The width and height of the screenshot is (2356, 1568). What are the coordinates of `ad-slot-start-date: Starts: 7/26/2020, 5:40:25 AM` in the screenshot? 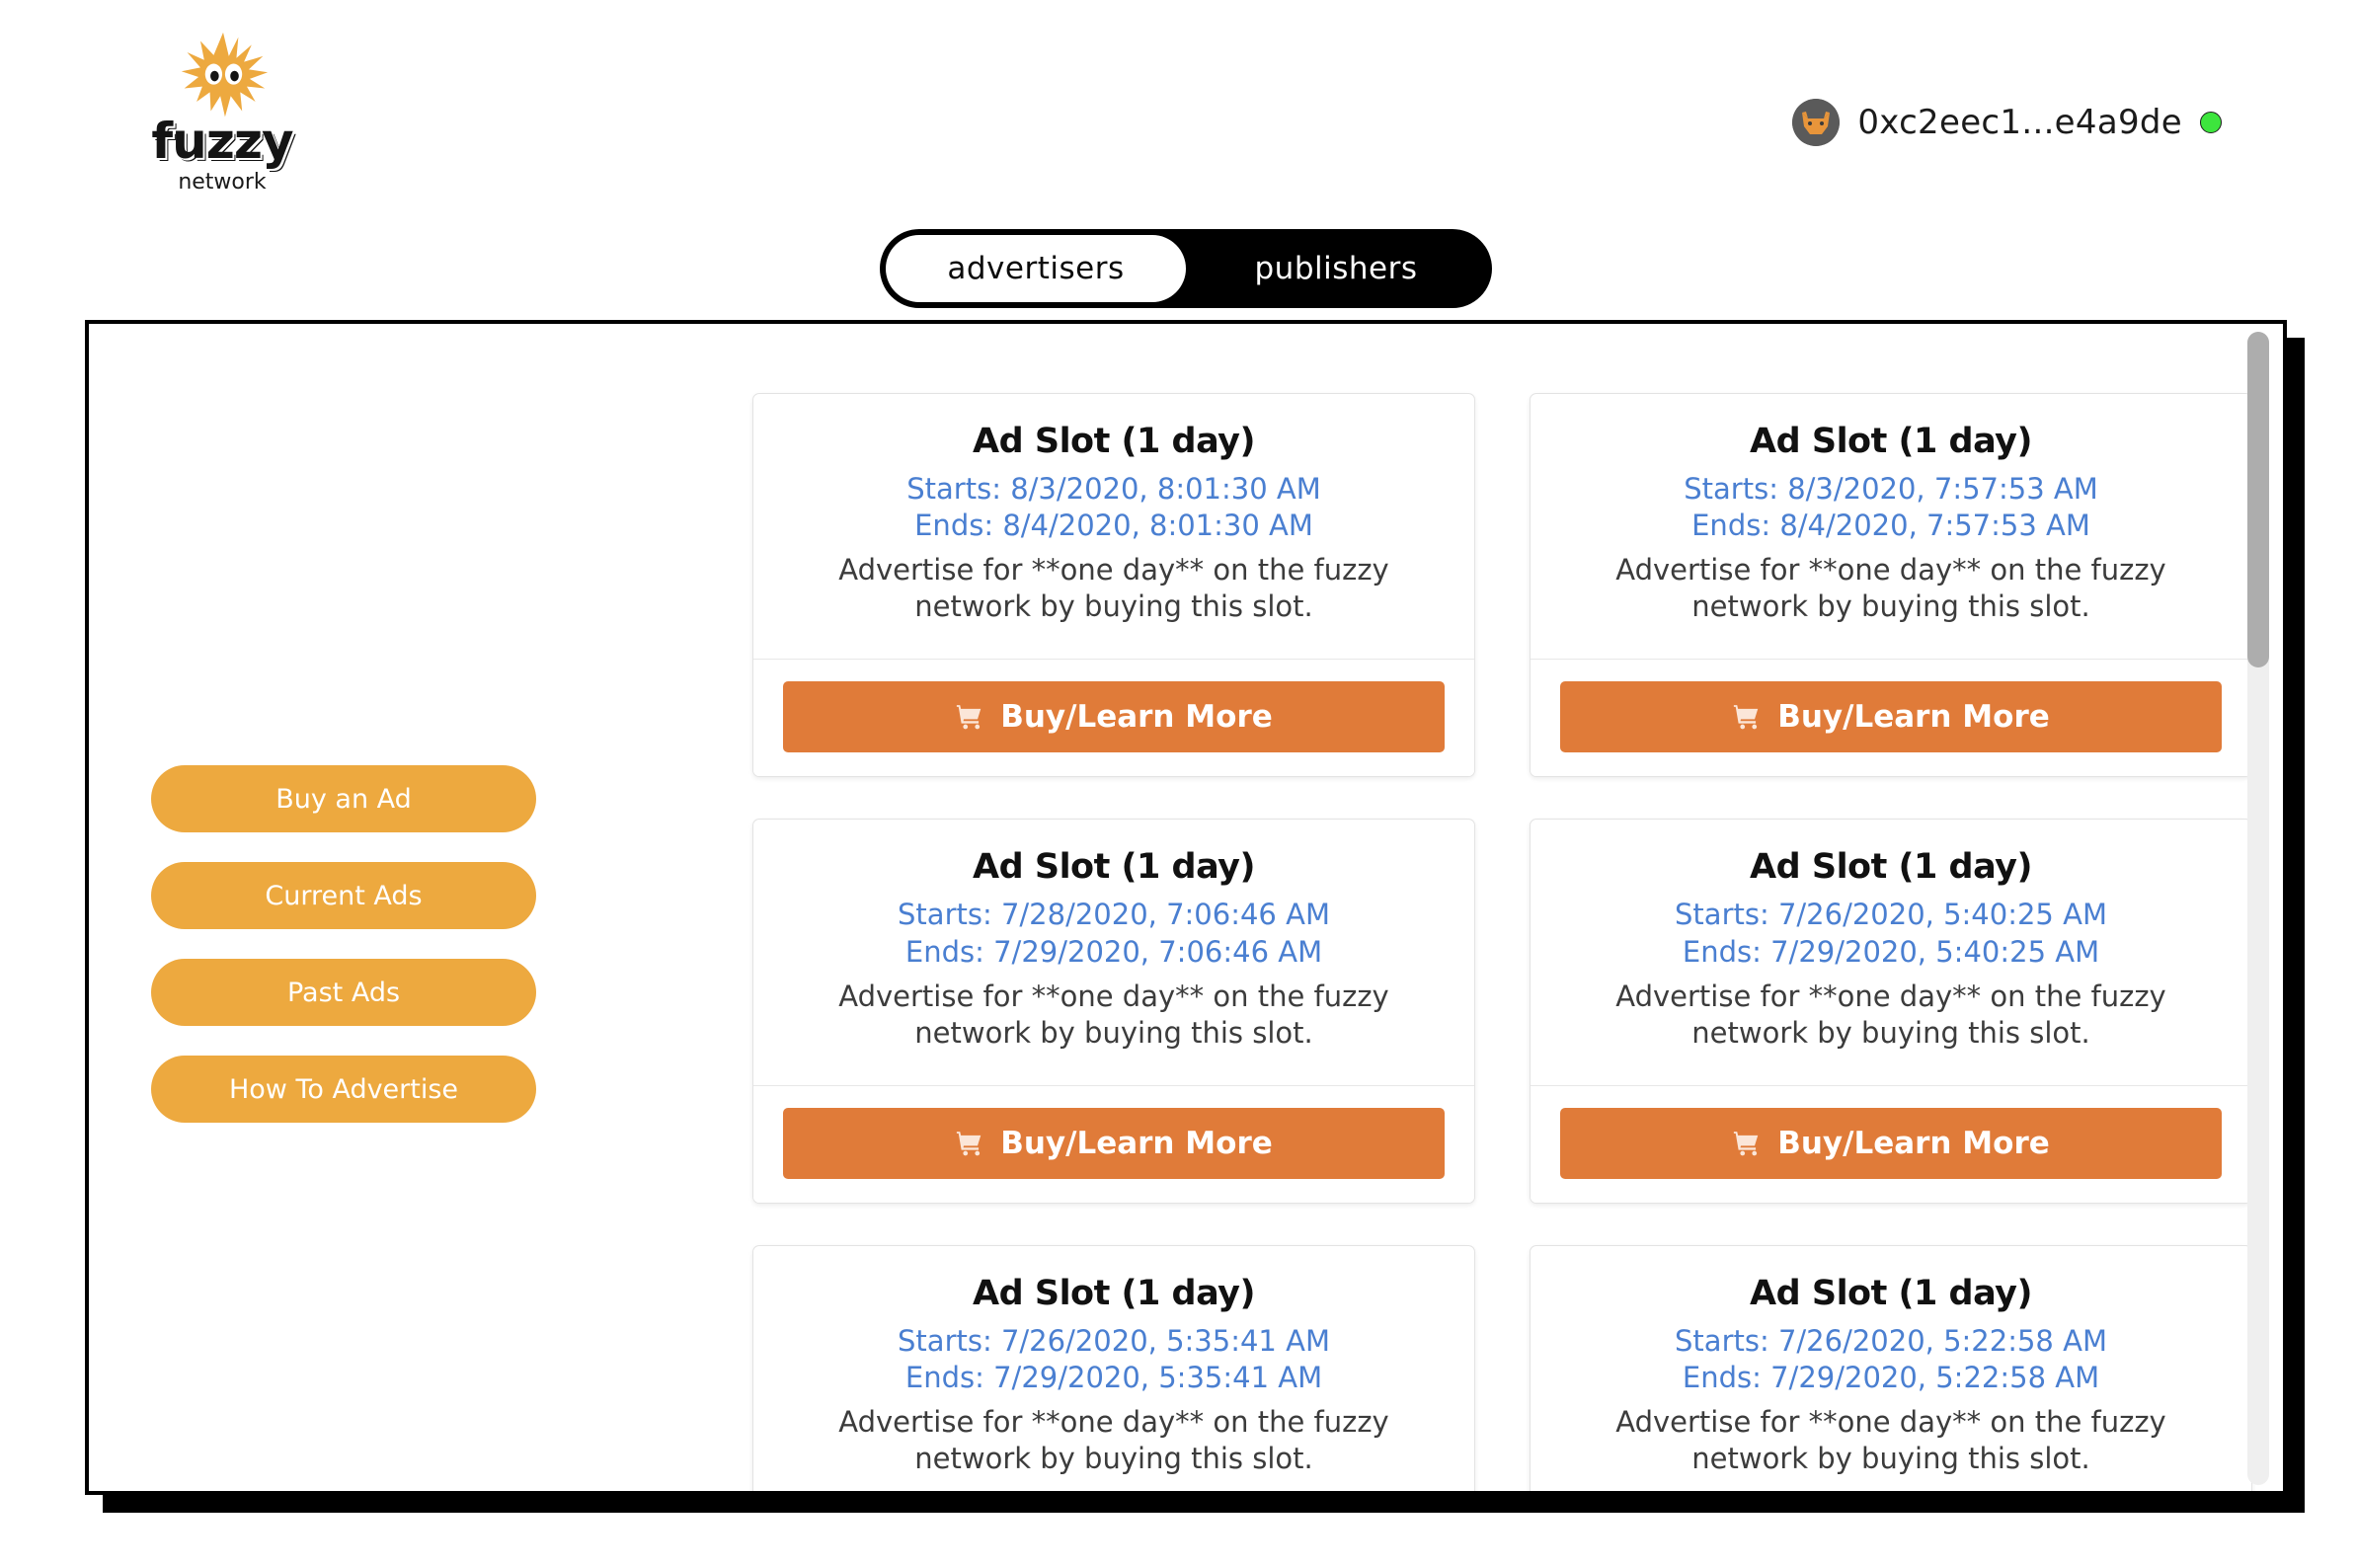 It's located at (1891, 915).